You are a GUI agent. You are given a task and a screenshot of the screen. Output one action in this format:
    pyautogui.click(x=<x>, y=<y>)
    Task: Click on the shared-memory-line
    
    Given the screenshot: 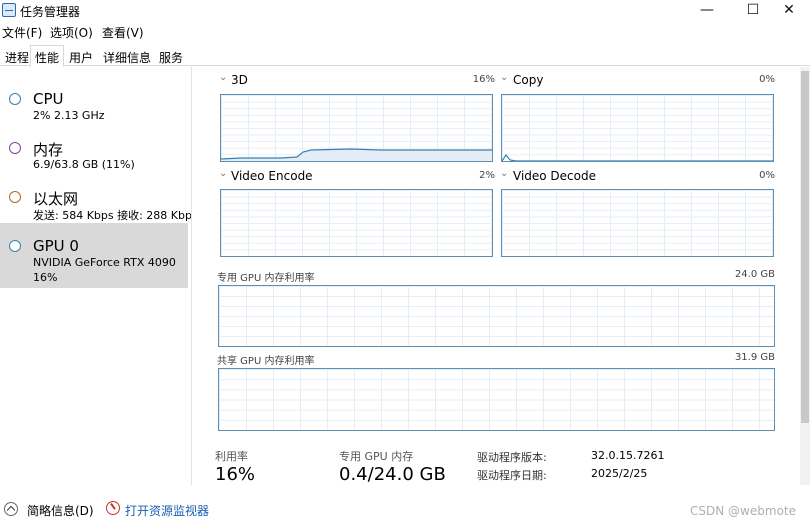 What is the action you would take?
    pyautogui.click(x=497, y=400)
    